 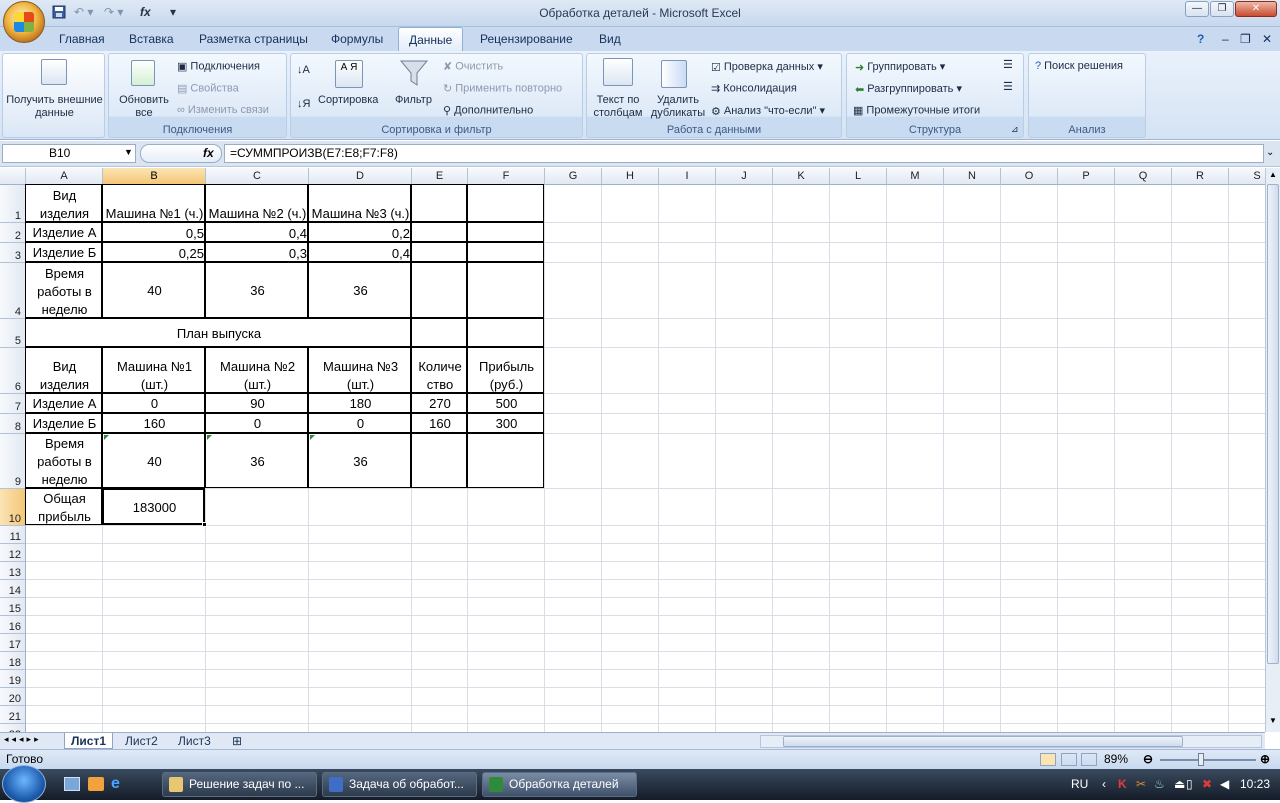 What do you see at coordinates (915, 176) in the screenshot?
I see `column-header-m: M` at bounding box center [915, 176].